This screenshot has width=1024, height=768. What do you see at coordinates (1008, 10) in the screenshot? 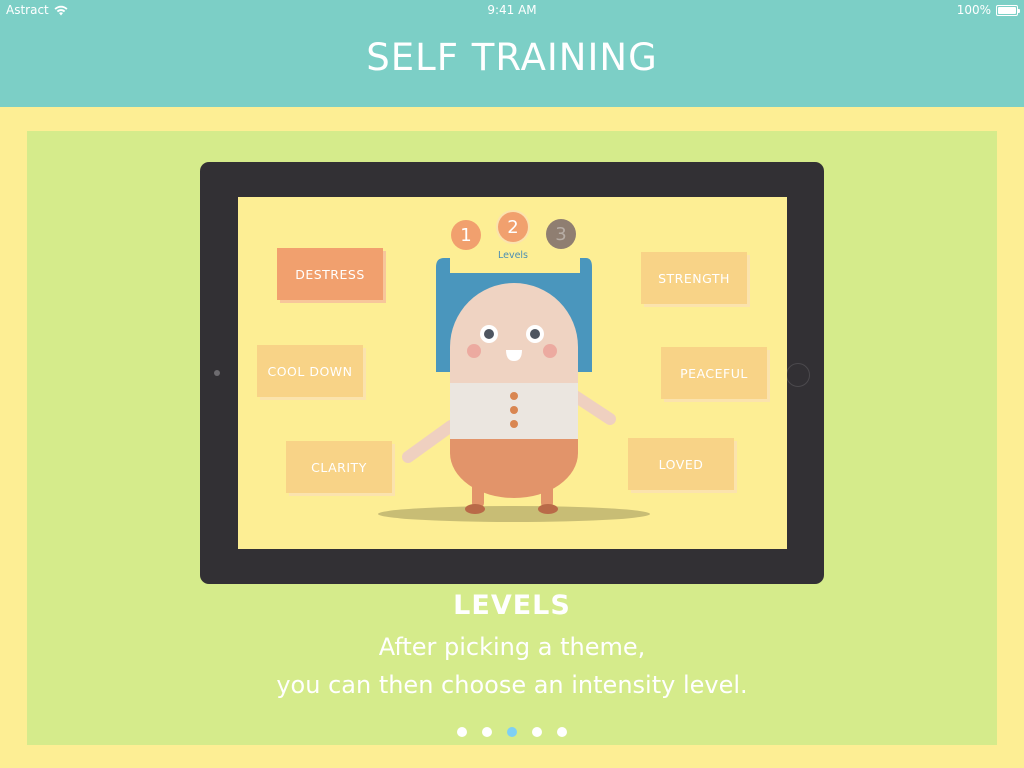
I see `battery-icon` at bounding box center [1008, 10].